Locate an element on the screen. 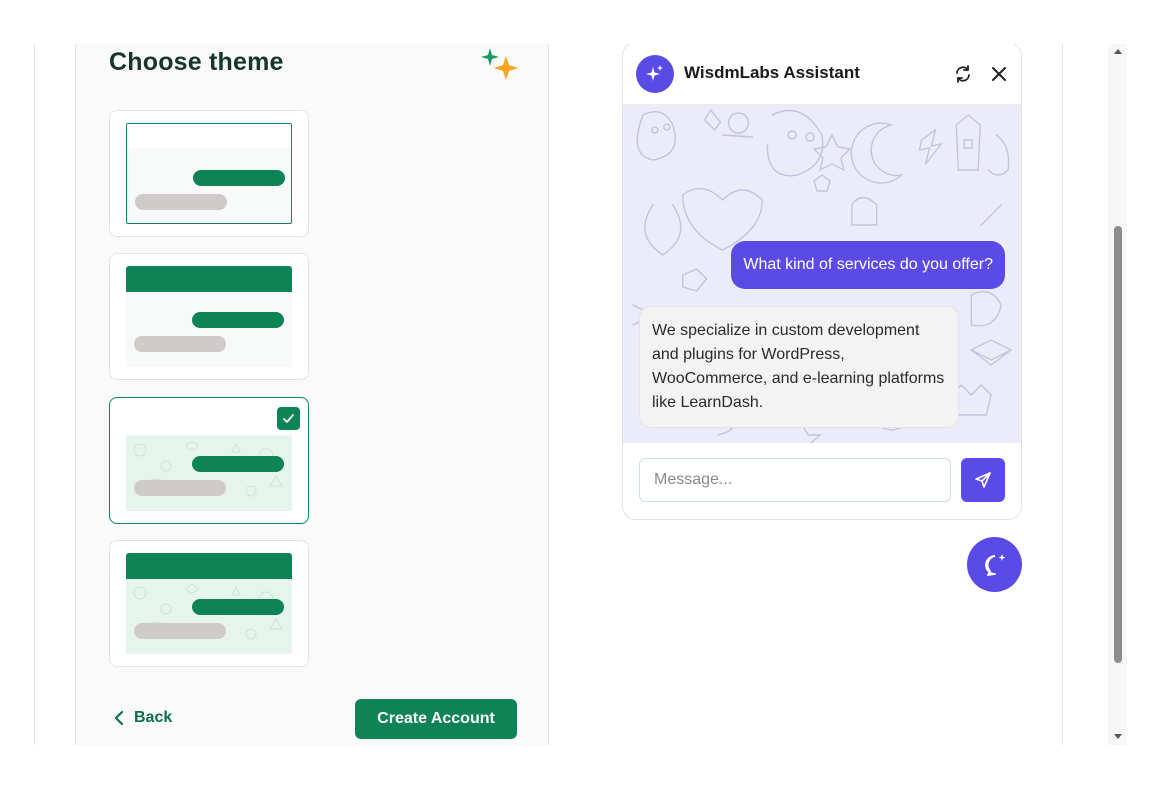 This screenshot has width=1167, height=790. refresh-button is located at coordinates (963, 74).